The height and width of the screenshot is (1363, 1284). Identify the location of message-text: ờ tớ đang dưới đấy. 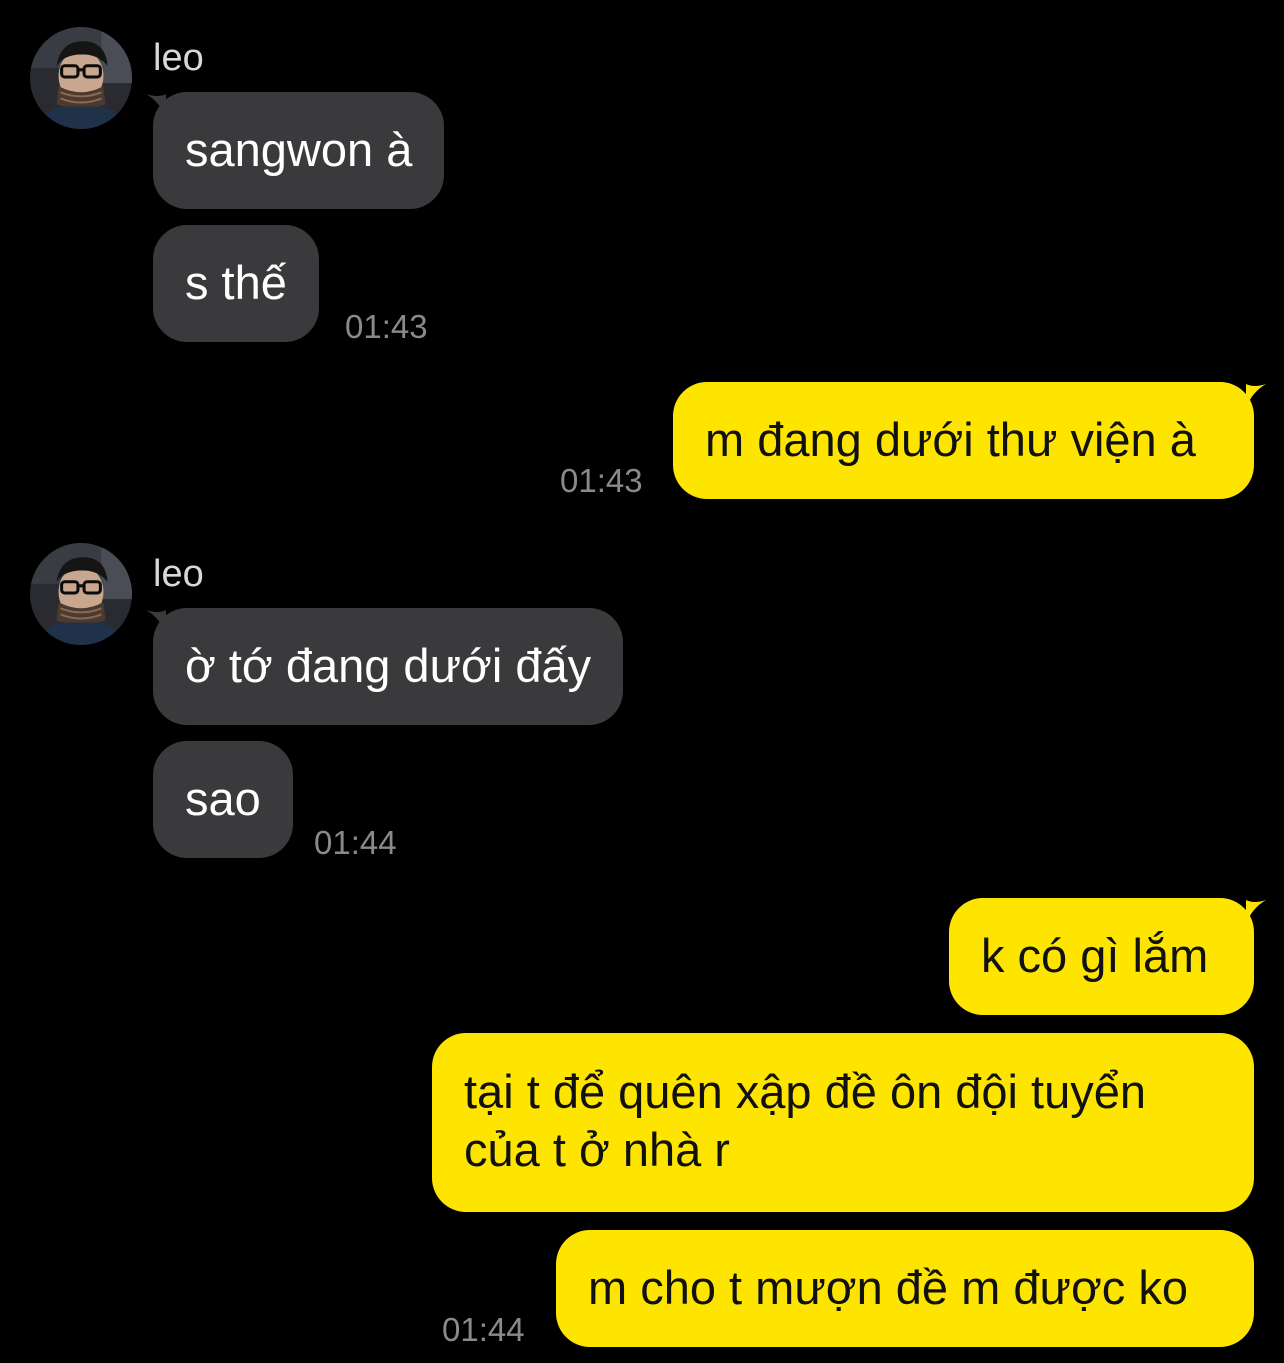
(388, 665).